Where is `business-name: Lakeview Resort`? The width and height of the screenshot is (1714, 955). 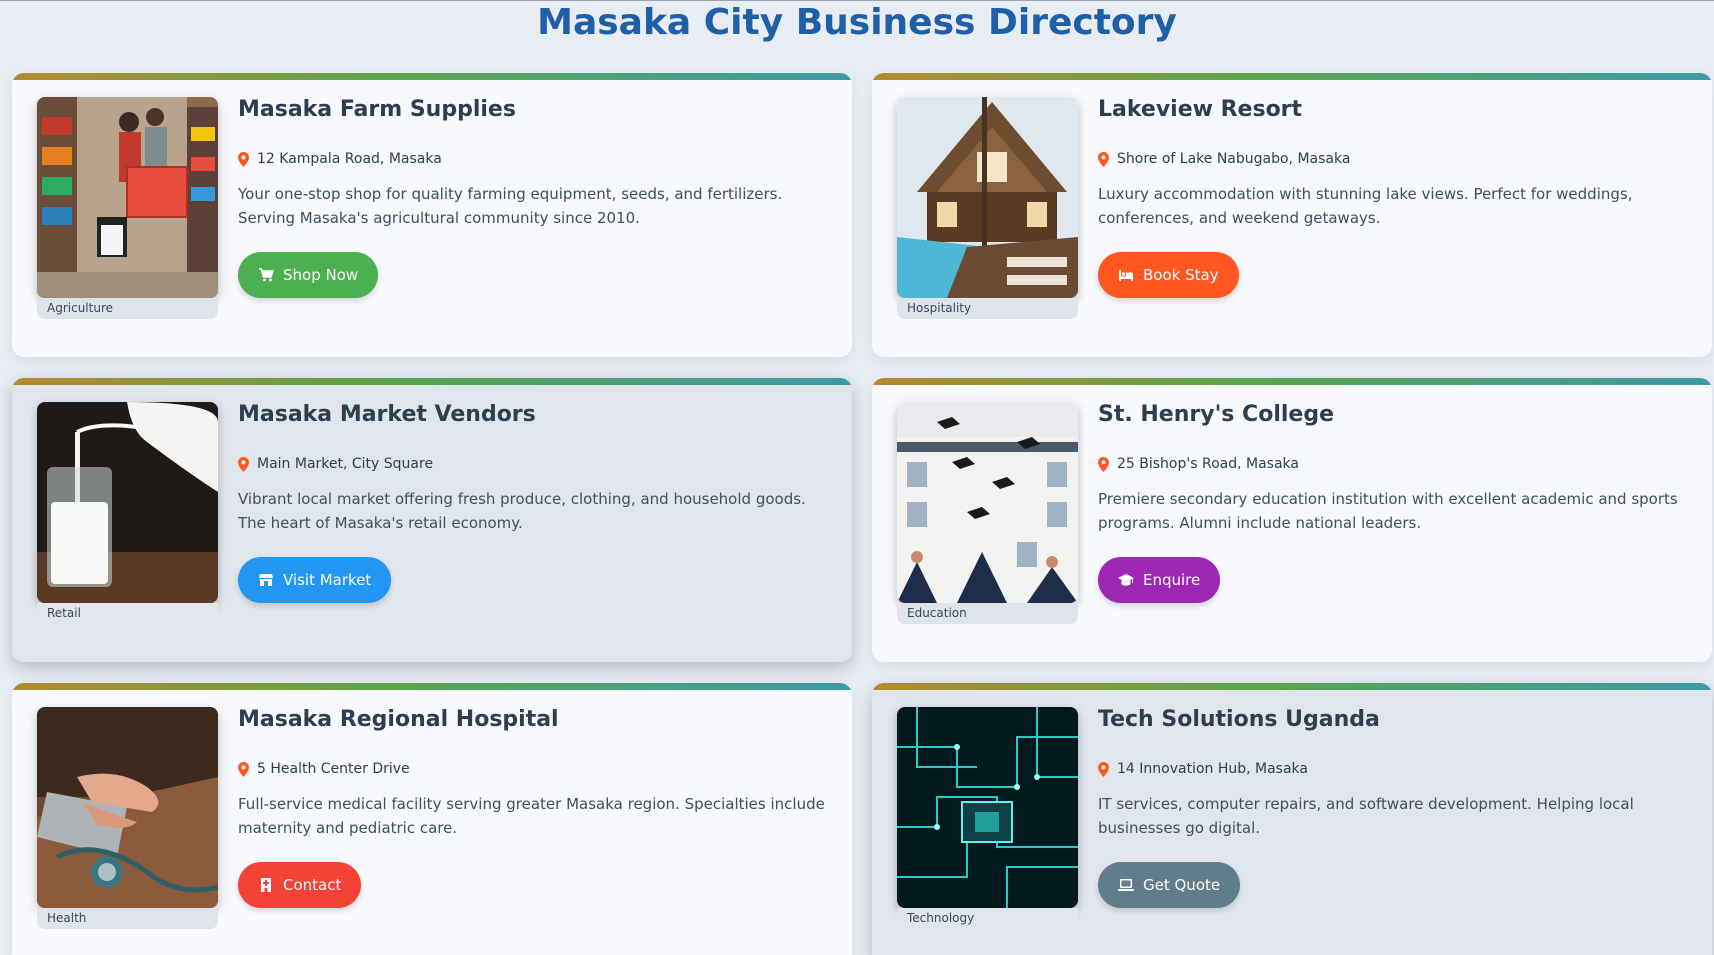 business-name: Lakeview Resort is located at coordinates (1200, 109).